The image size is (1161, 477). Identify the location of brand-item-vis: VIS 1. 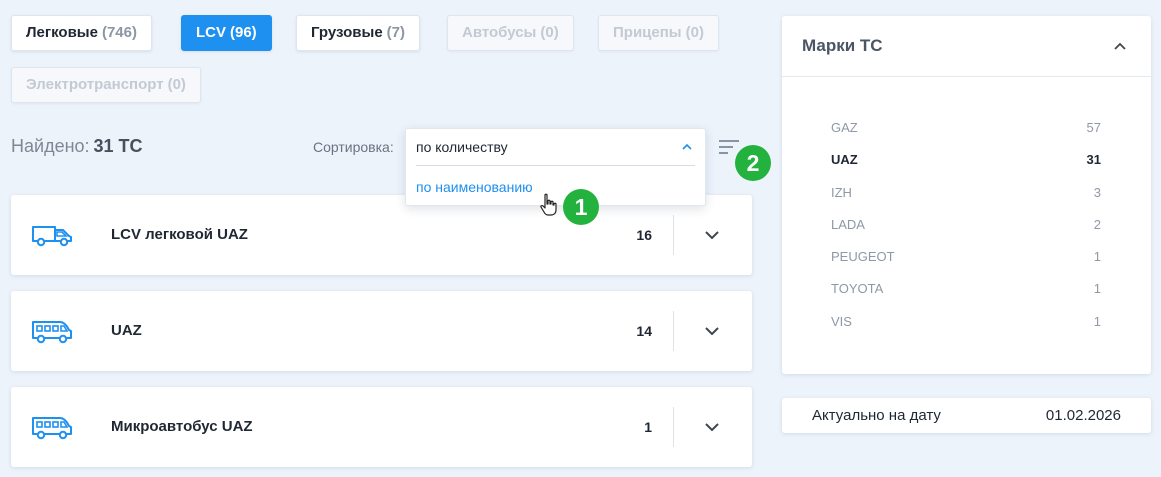
(966, 326).